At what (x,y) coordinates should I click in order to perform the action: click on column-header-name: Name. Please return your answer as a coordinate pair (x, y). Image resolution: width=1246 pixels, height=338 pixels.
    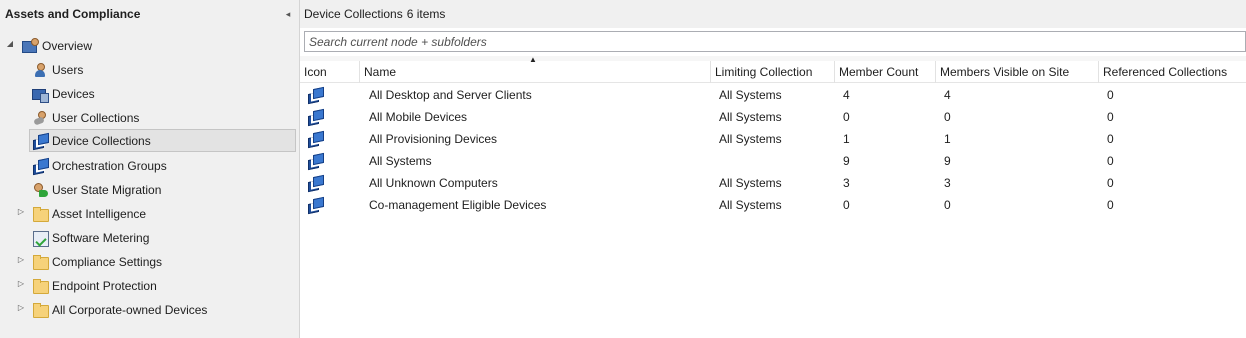
    Looking at the image, I should click on (535, 72).